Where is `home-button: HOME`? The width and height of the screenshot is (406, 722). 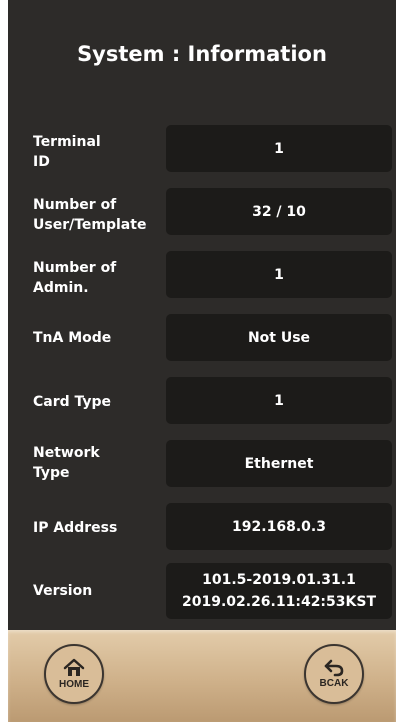 home-button: HOME is located at coordinates (74, 674).